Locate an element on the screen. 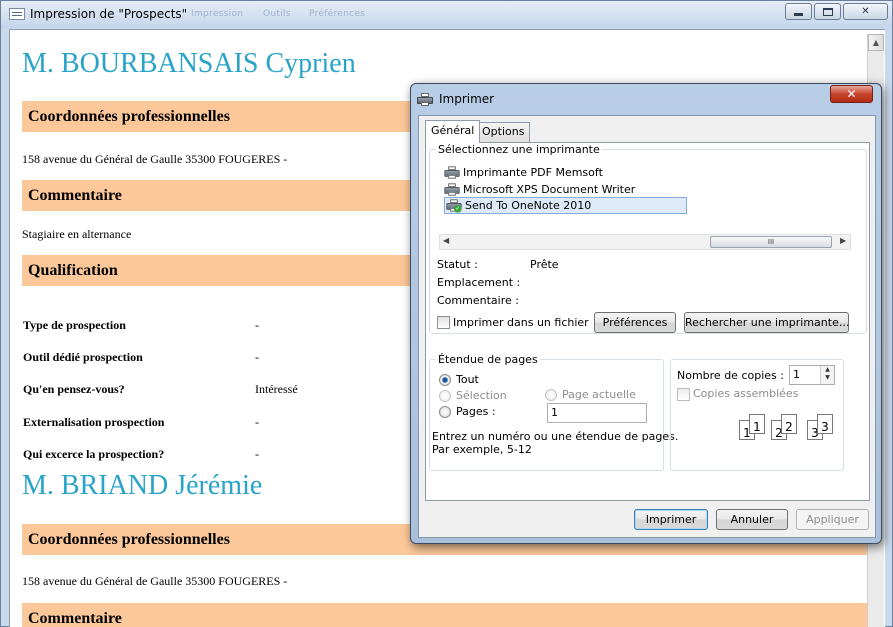 This screenshot has height=627, width=893. minimize-icon is located at coordinates (798, 14).